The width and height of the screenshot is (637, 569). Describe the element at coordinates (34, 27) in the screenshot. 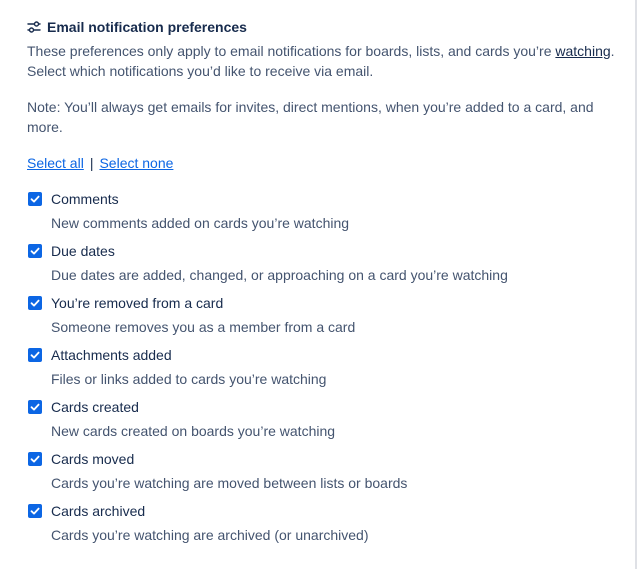

I see `sliders-icon` at that location.